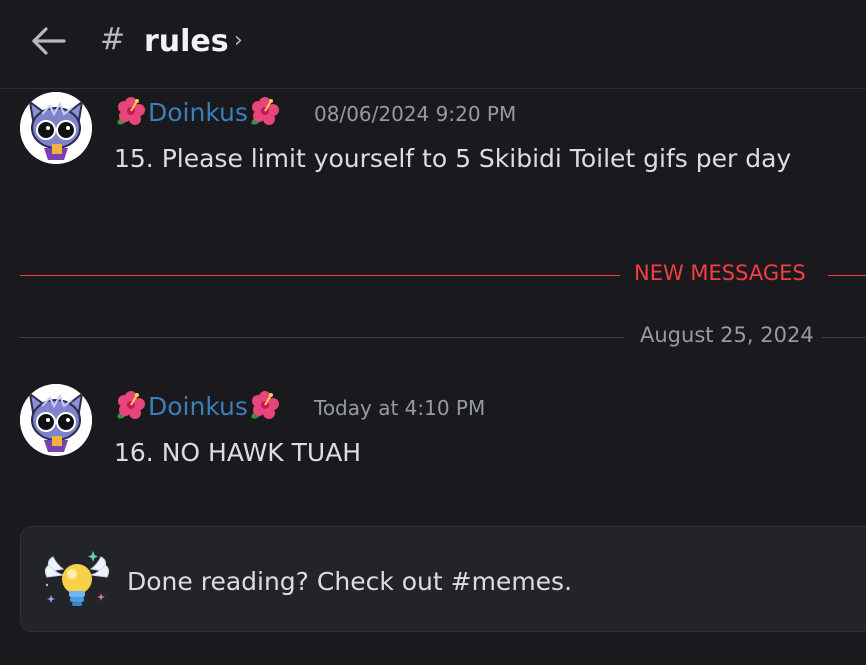 The image size is (866, 665). Describe the element at coordinates (186, 41) in the screenshot. I see `channel-name: rules` at that location.